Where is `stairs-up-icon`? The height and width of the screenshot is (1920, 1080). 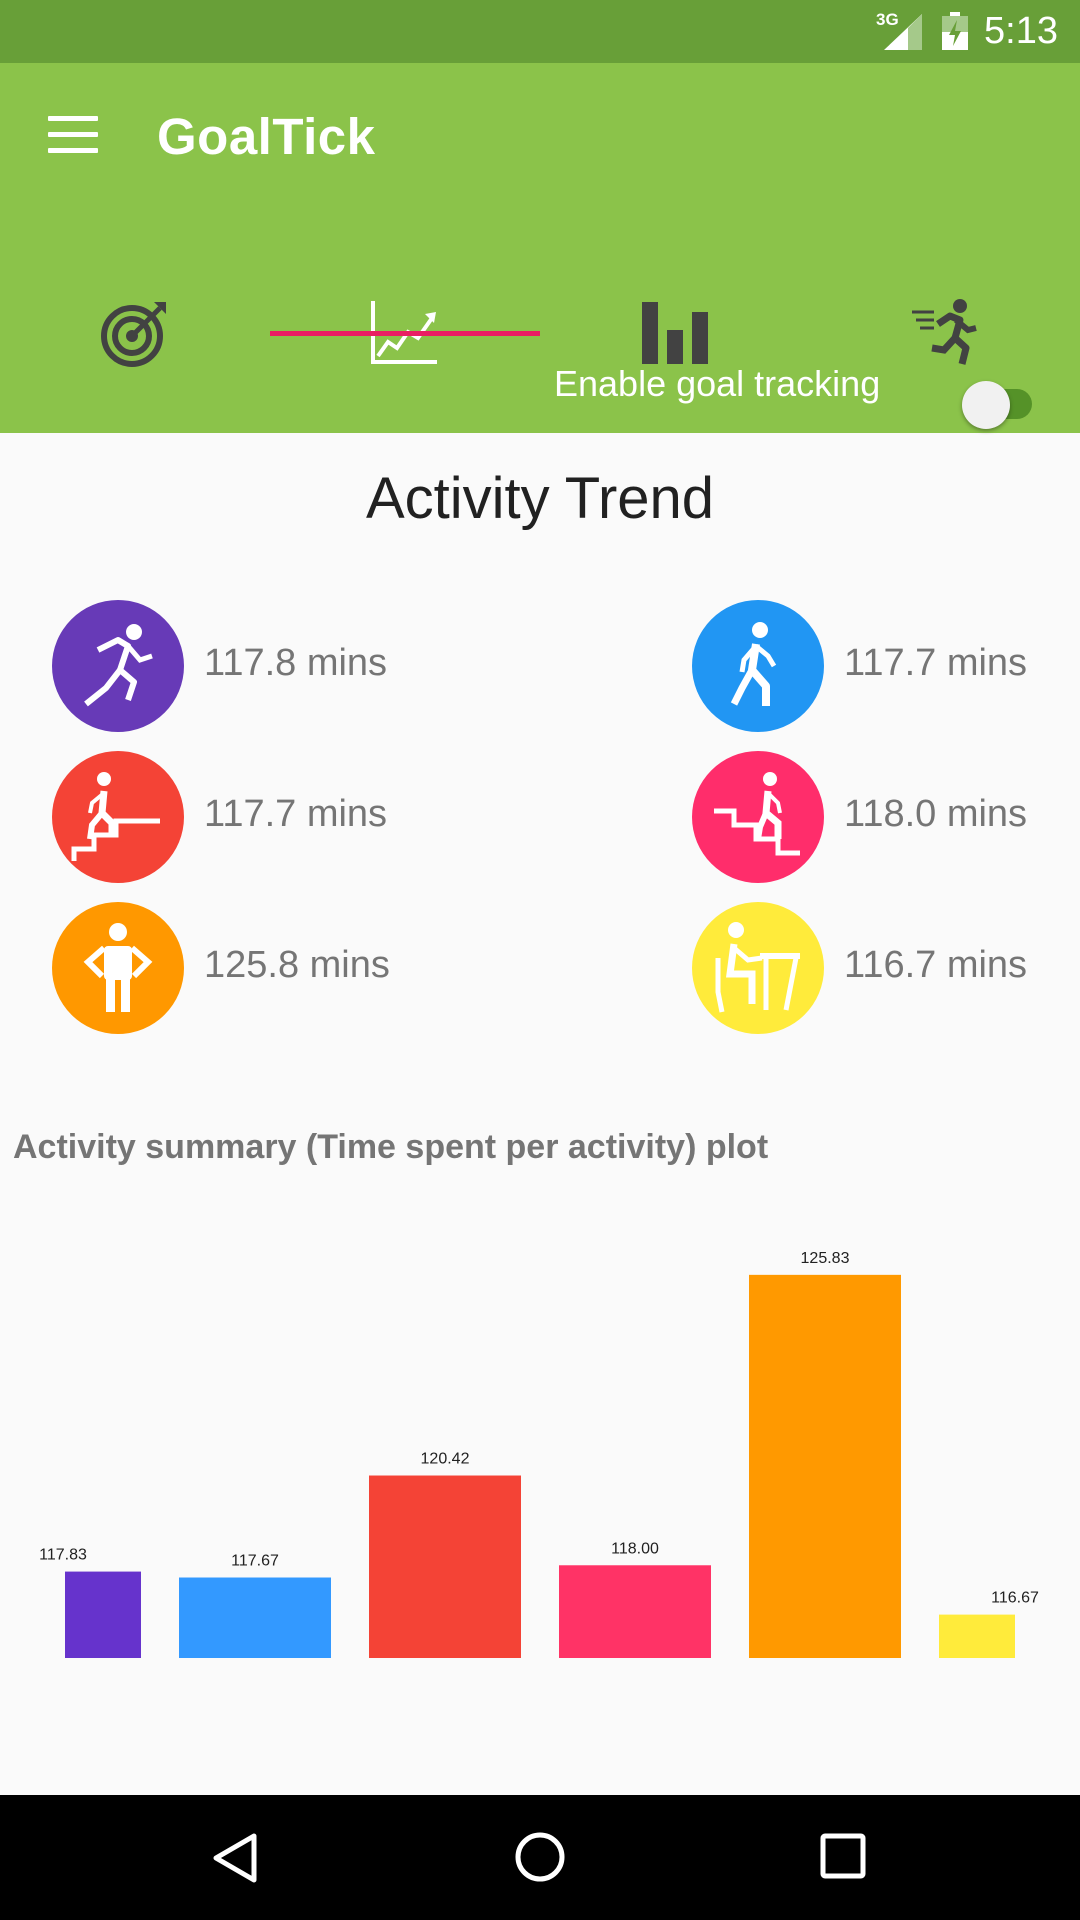 stairs-up-icon is located at coordinates (115, 816).